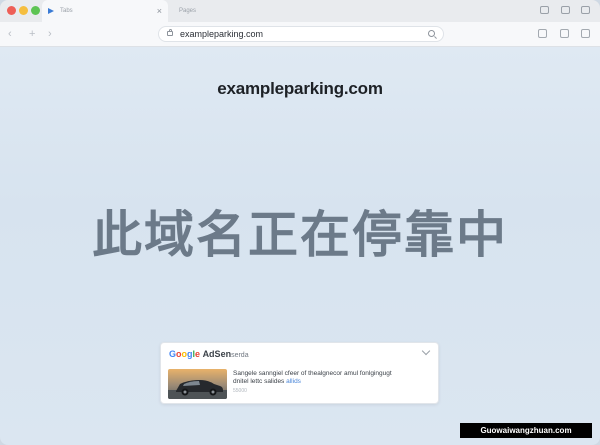 The height and width of the screenshot is (445, 600). I want to click on zoom-window-button, so click(35, 10).